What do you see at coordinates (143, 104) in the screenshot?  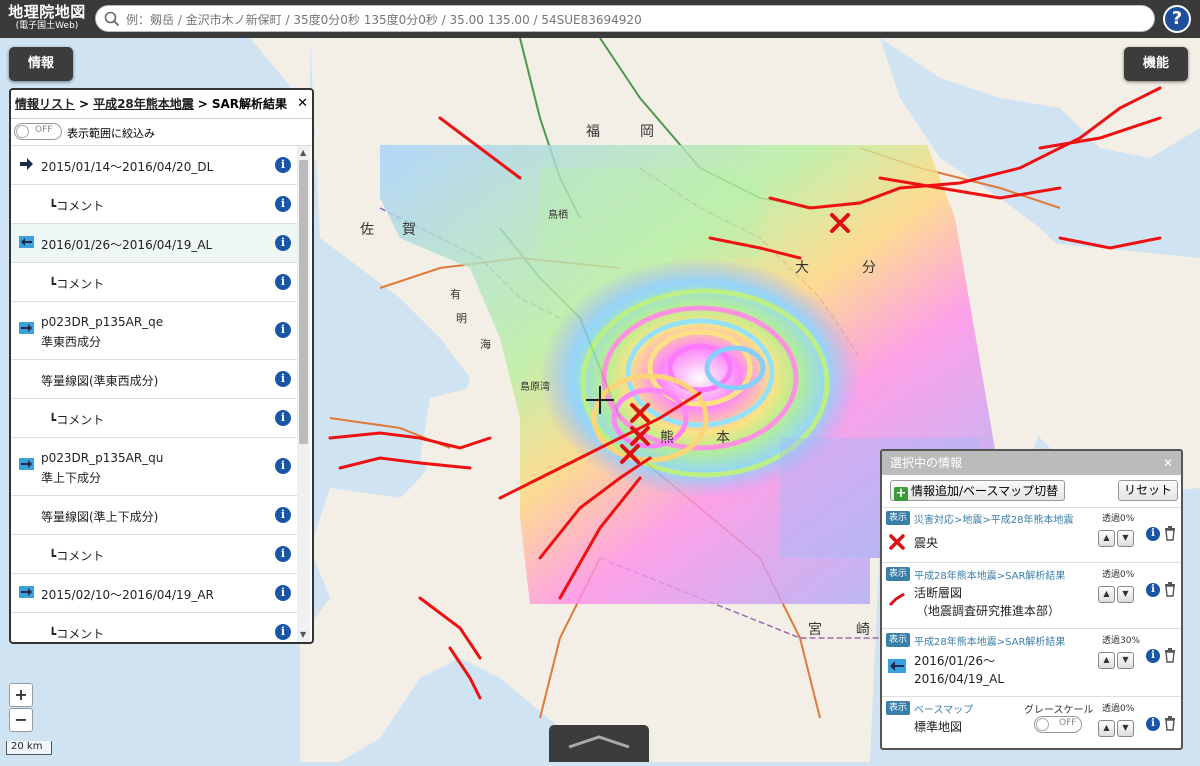 I see `breadcrumb-kumamoto: 平成28年熊本地震` at bounding box center [143, 104].